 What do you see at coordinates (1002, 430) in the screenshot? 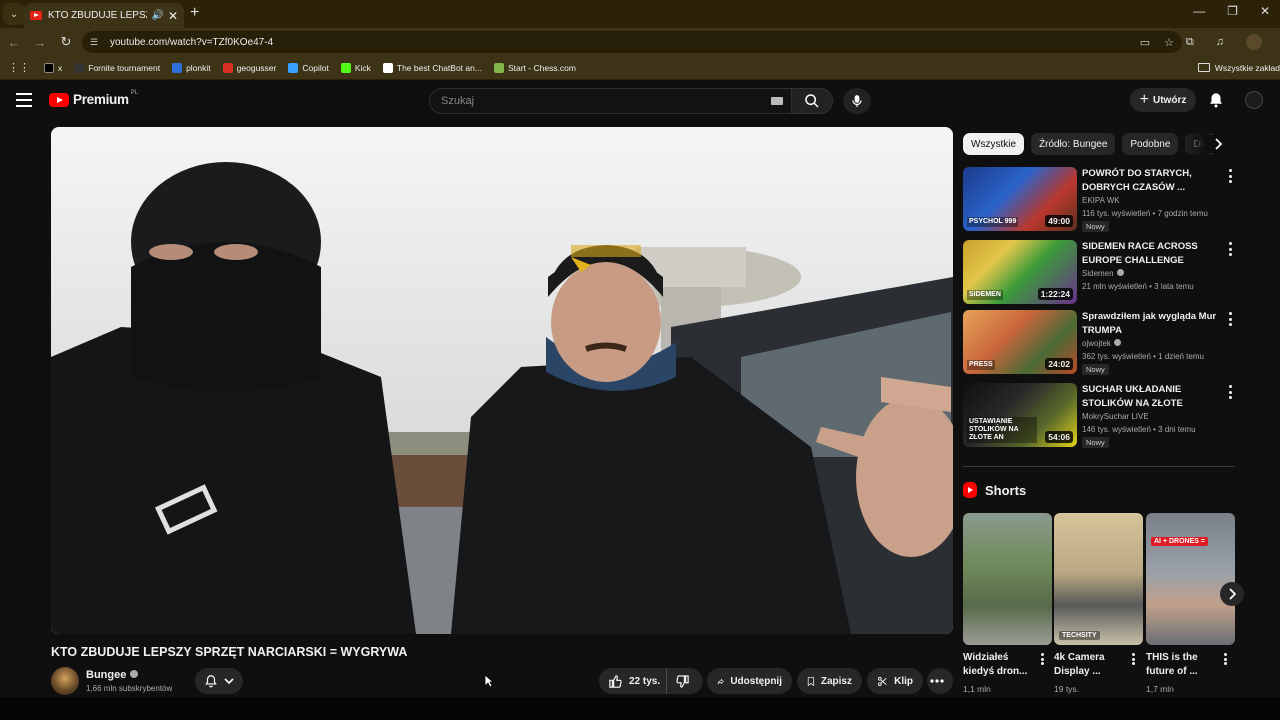
I see `thumbnail-text: USTAWIANIE STOLIKÓW NA ZŁOTE AN` at bounding box center [1002, 430].